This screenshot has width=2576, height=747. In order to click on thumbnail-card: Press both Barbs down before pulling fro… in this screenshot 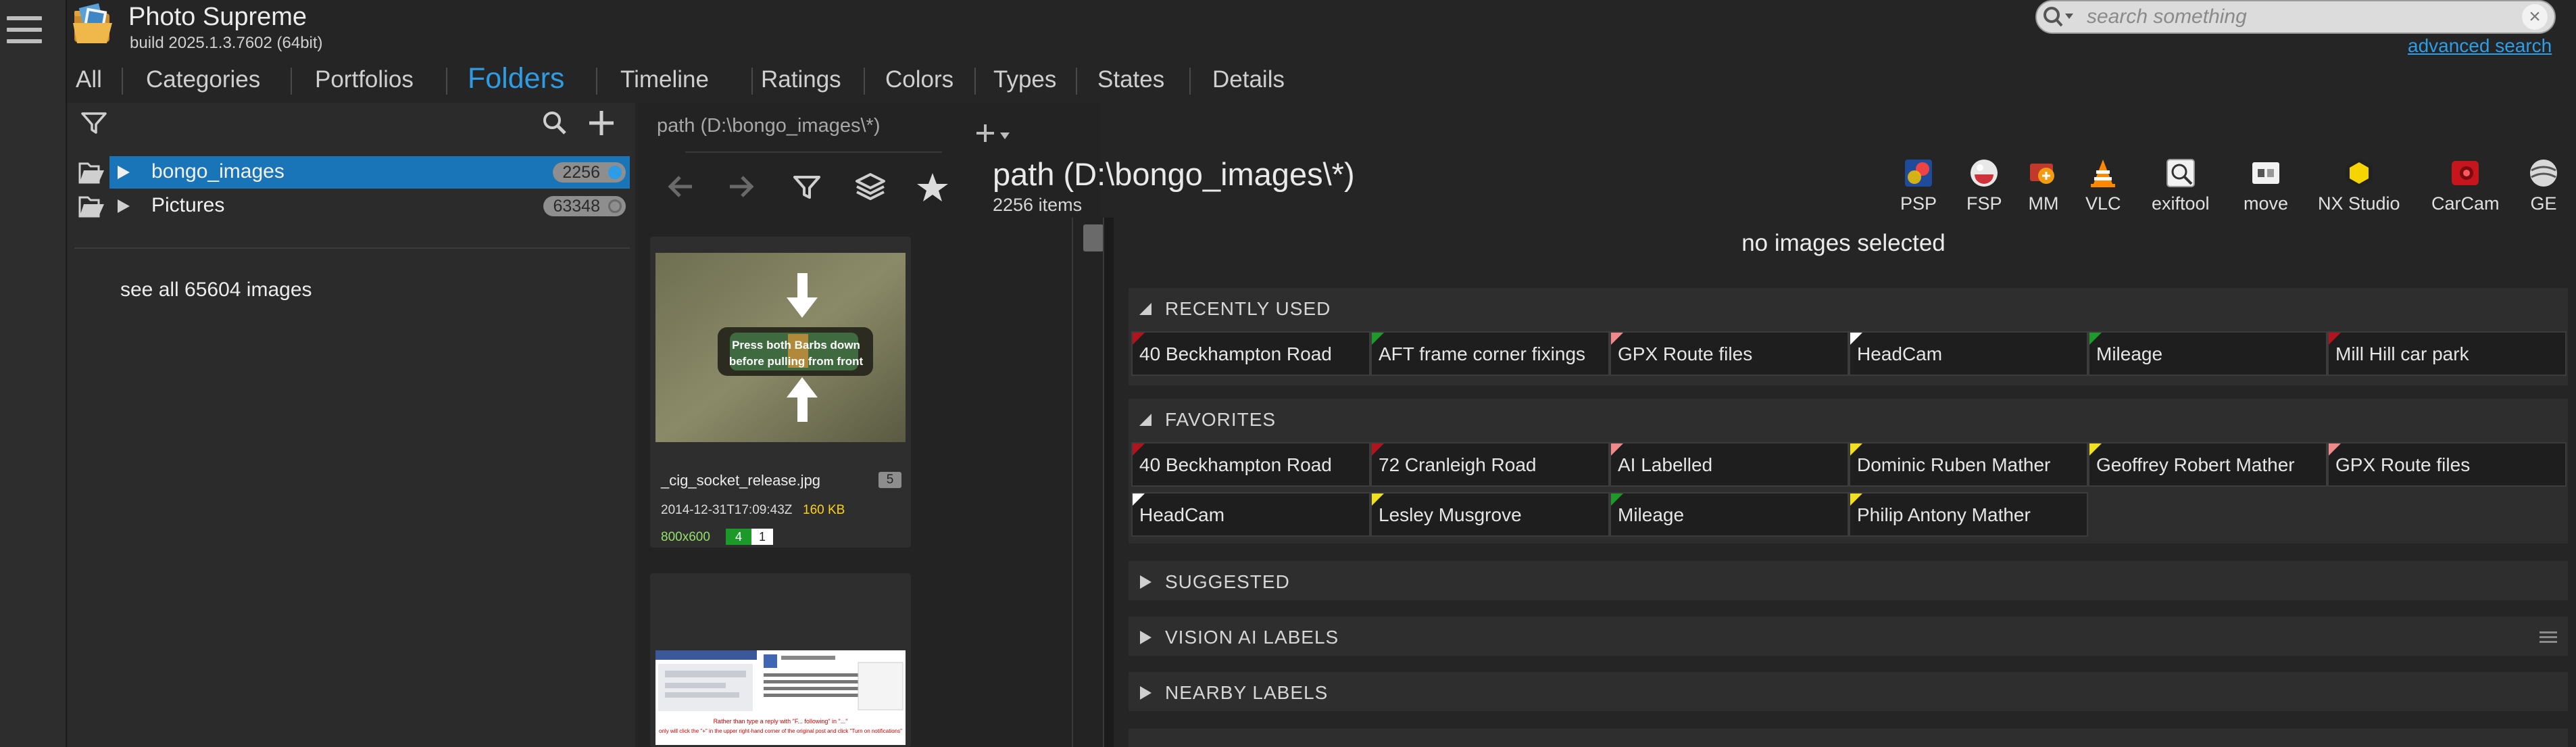, I will do `click(781, 393)`.